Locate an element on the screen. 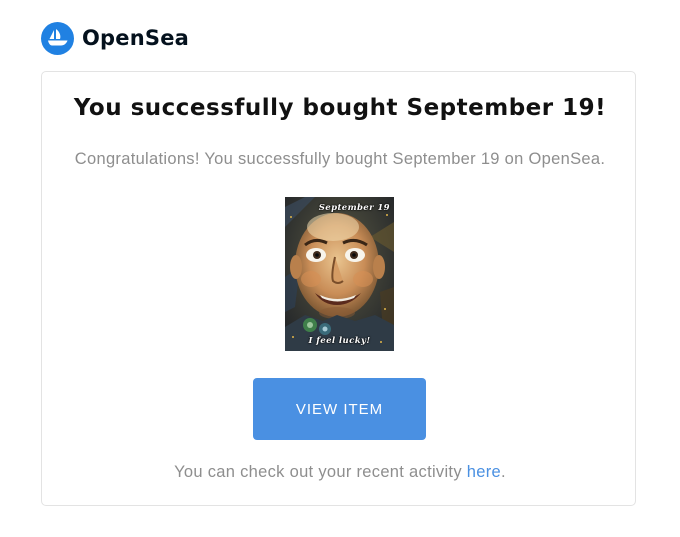 The height and width of the screenshot is (537, 680). nft-image: September 19 I feel lucky! is located at coordinates (339, 274).